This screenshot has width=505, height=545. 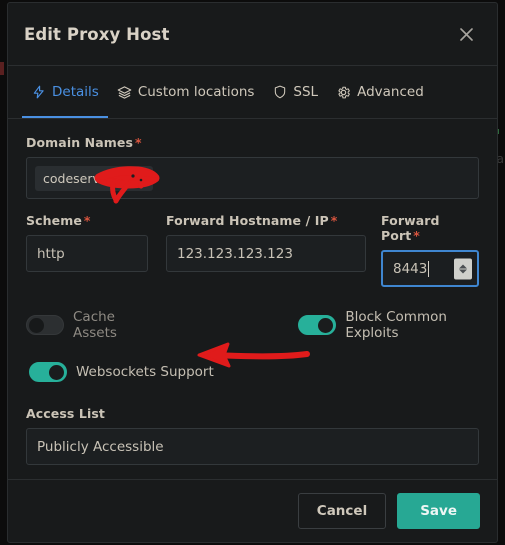 What do you see at coordinates (252, 178) in the screenshot?
I see `domain-names-input: codeserver.` at bounding box center [252, 178].